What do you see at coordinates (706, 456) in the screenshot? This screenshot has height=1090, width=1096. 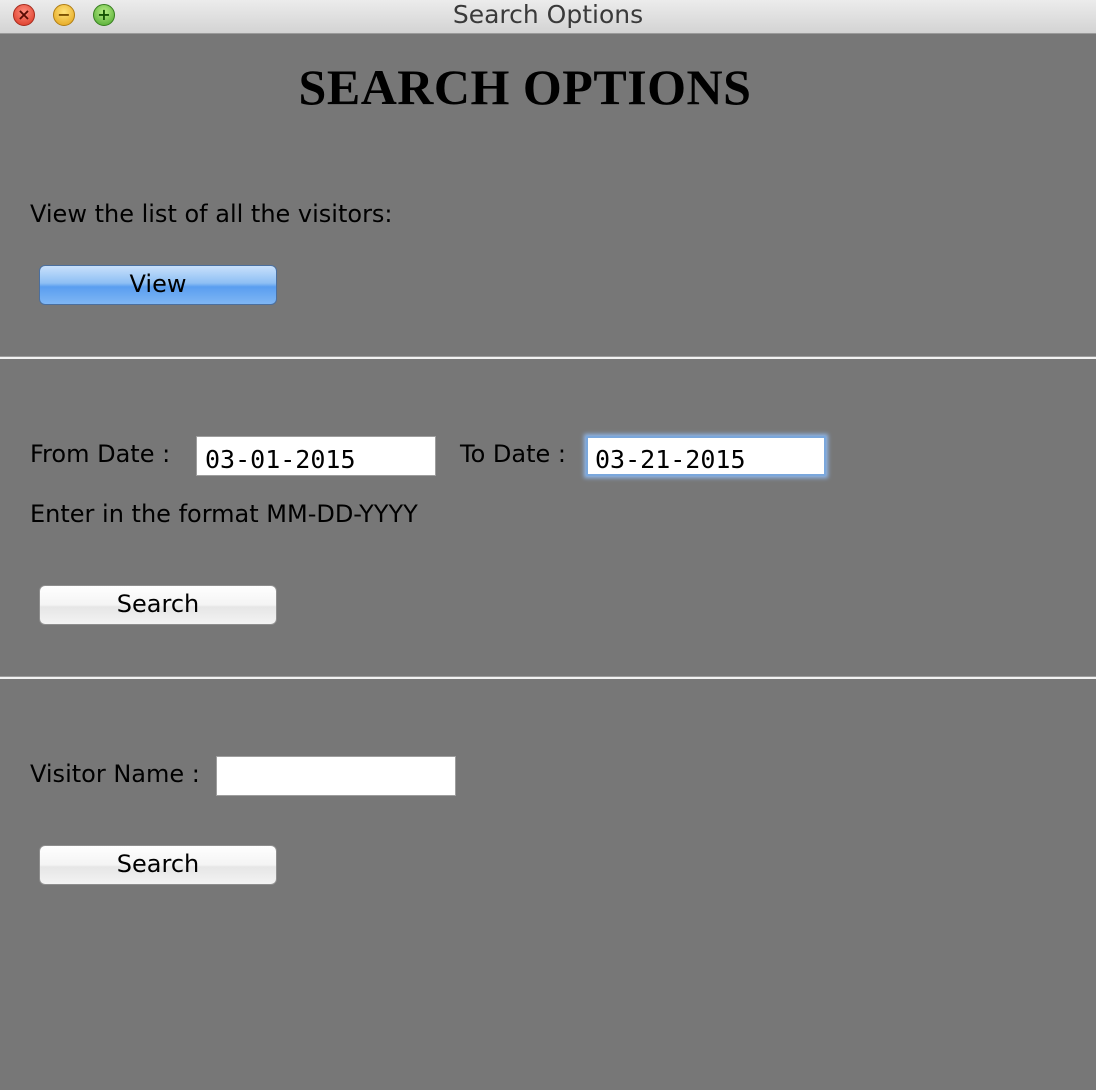 I see `to-date-field: 03-21-2015` at bounding box center [706, 456].